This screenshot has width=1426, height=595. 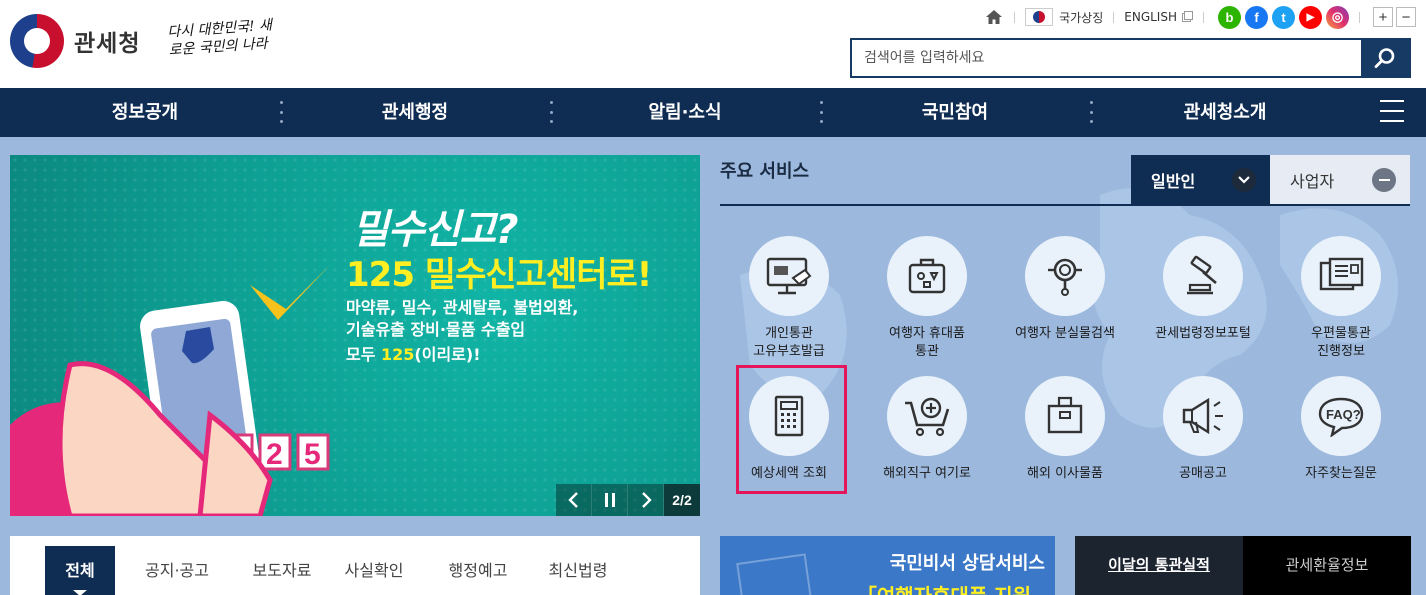 I want to click on slide-controls: 2/2, so click(x=628, y=500).